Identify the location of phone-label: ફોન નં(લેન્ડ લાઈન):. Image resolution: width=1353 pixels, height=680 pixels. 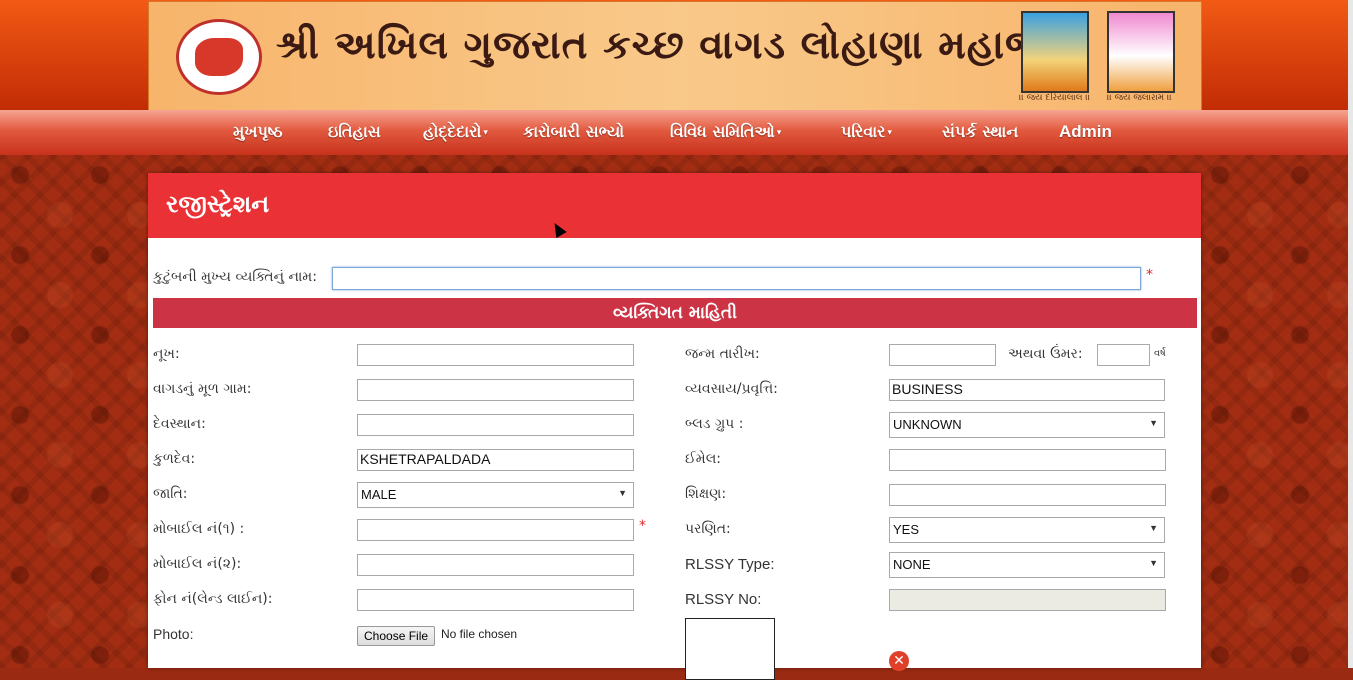
(213, 599).